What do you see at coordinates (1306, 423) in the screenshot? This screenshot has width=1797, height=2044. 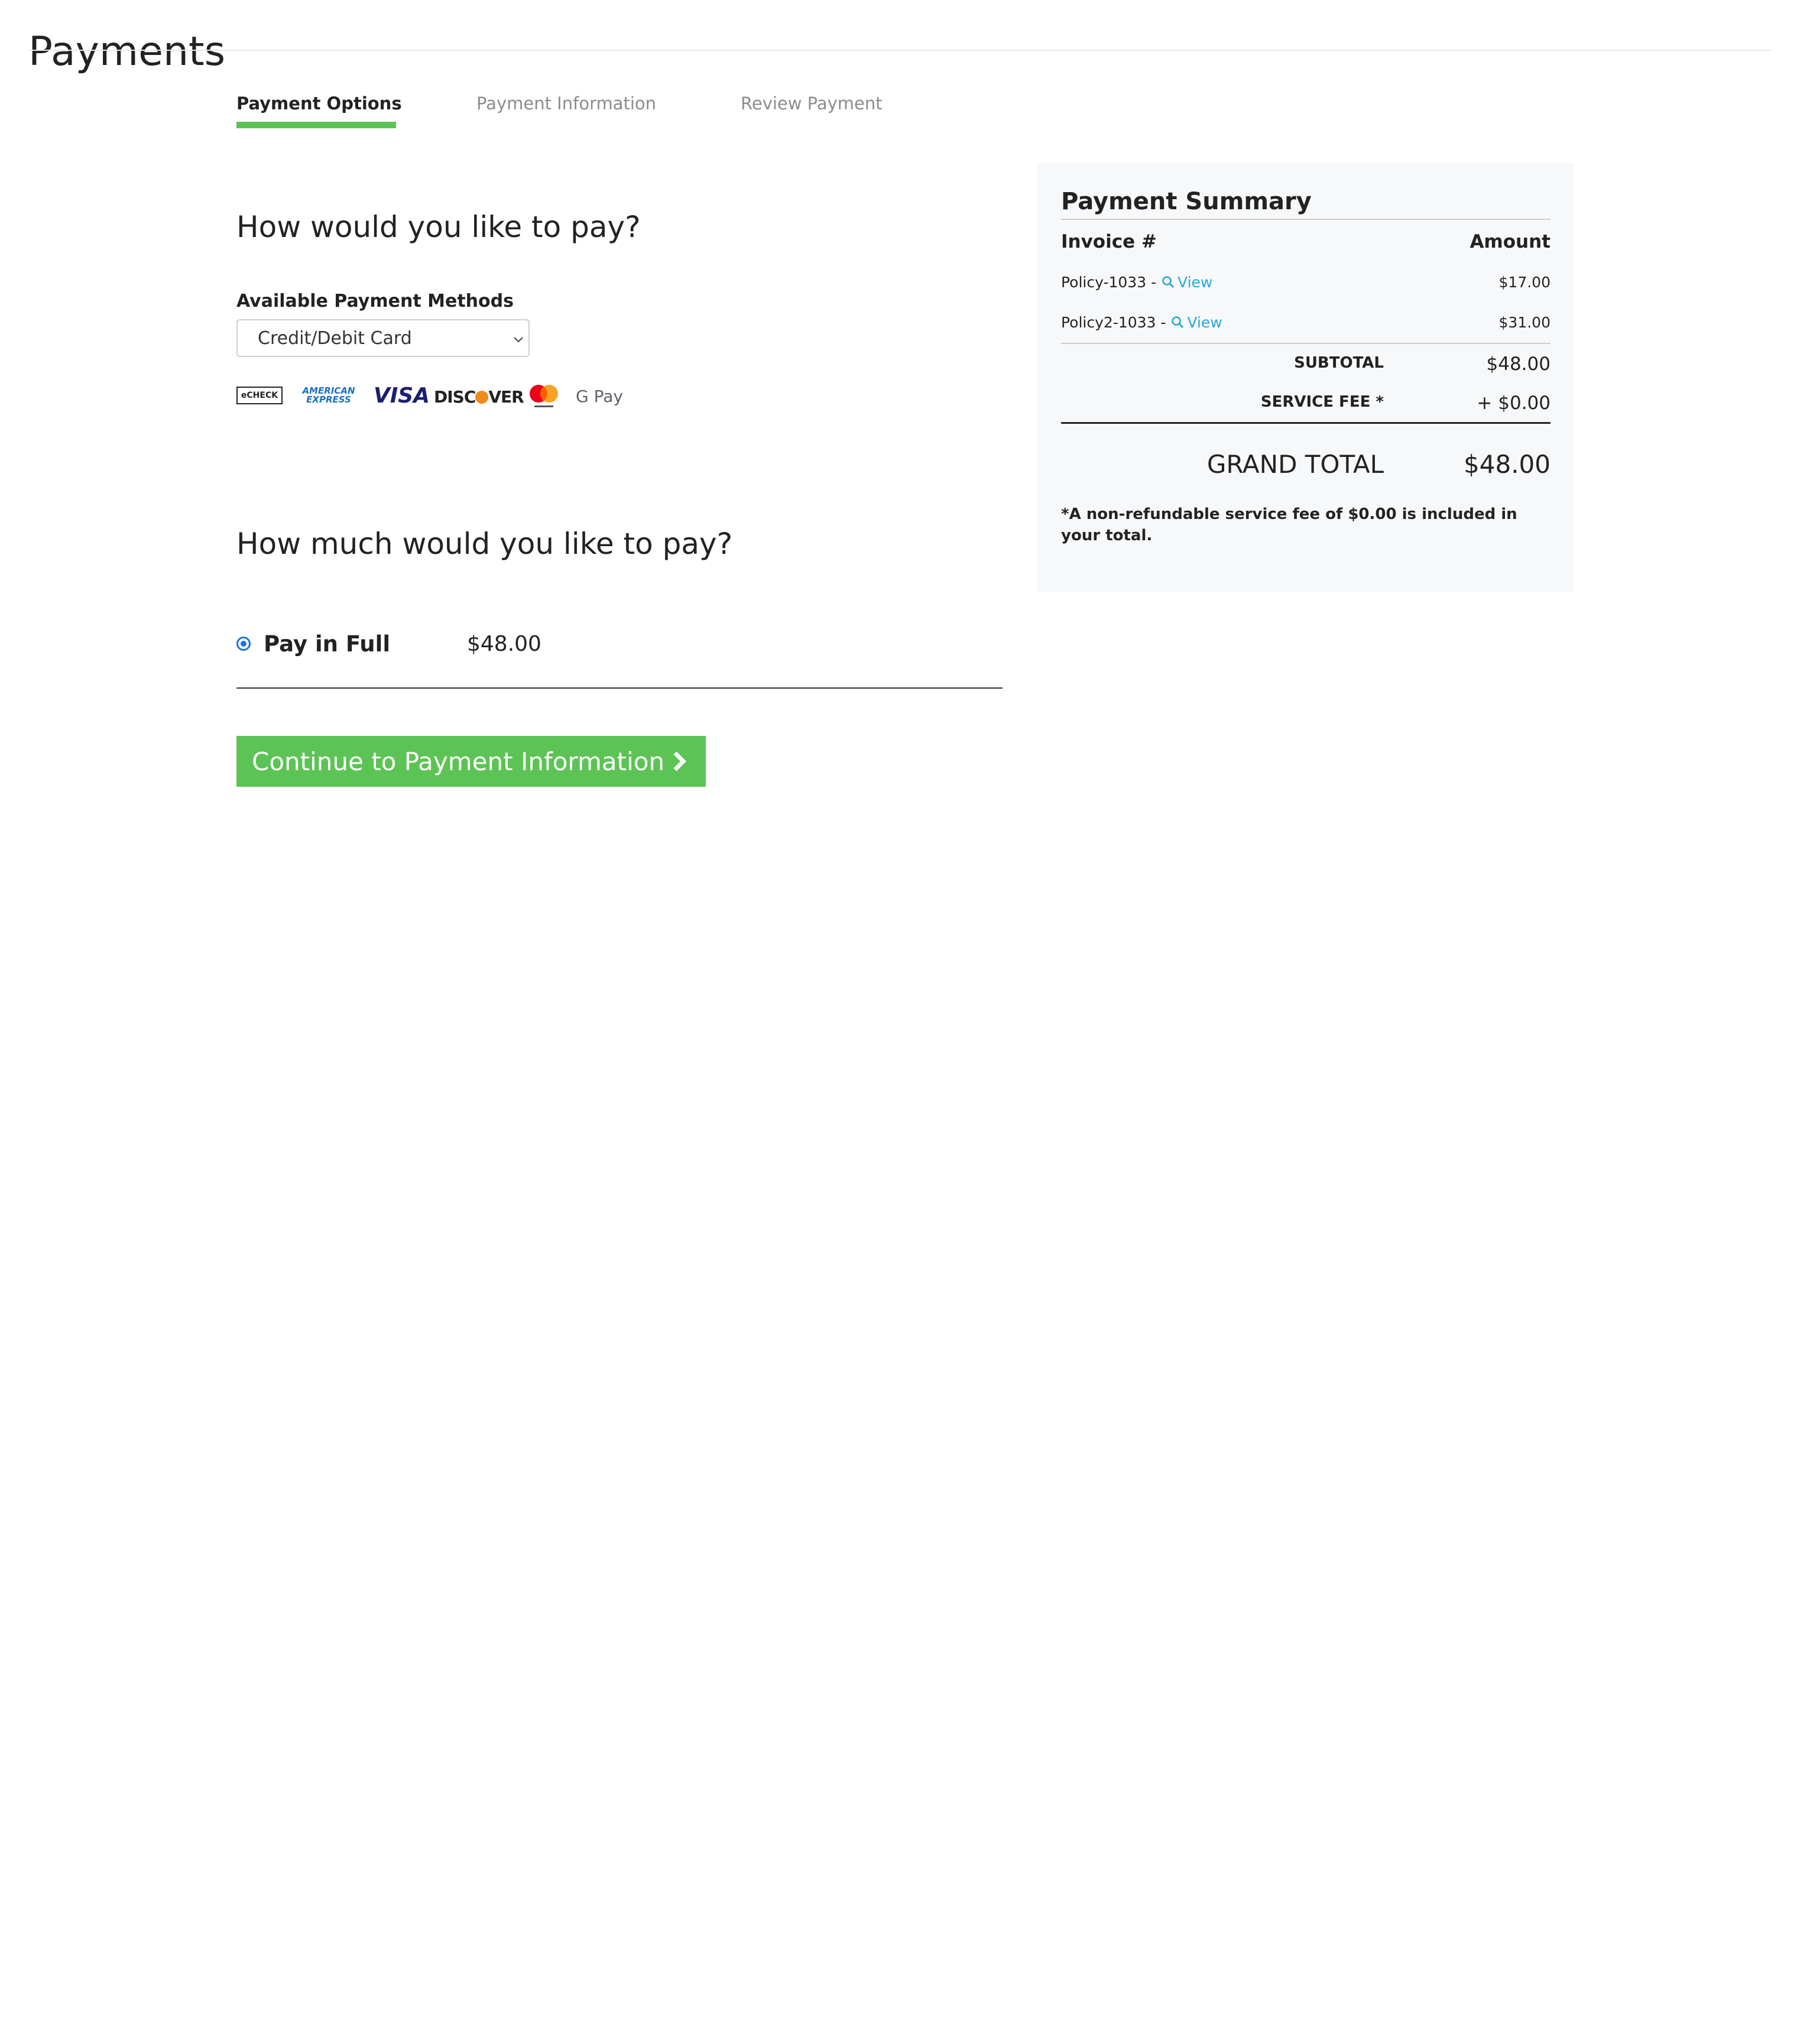 I see `grand-total-divider` at bounding box center [1306, 423].